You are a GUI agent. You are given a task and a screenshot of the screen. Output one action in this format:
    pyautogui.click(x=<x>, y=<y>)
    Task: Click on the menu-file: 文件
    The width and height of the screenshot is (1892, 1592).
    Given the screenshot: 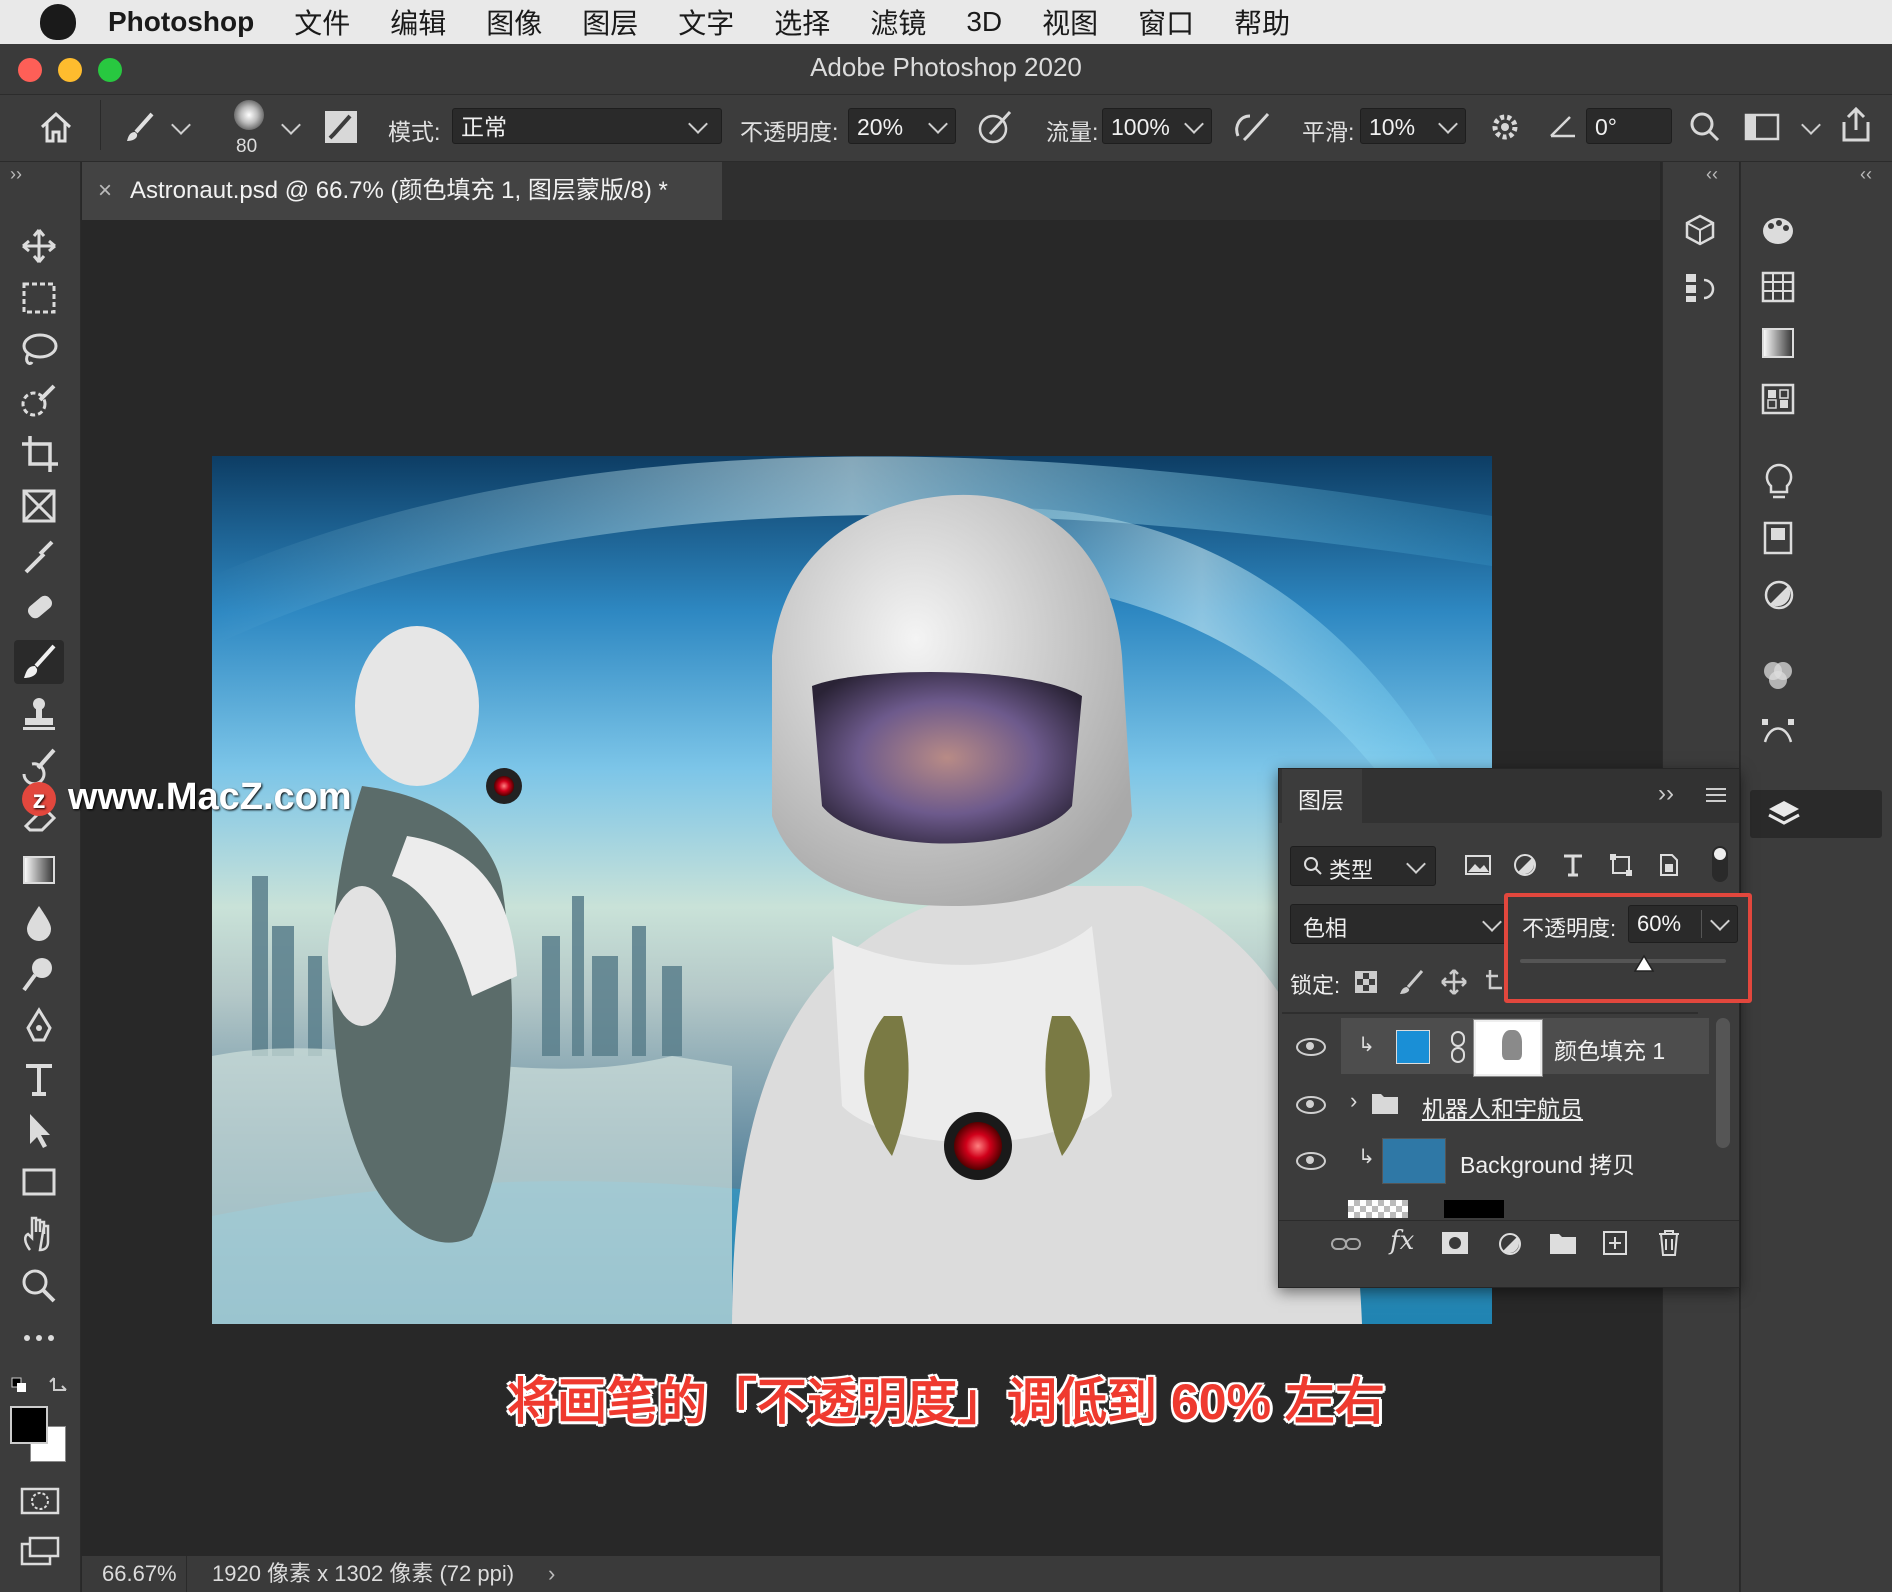 What is the action you would take?
    pyautogui.click(x=322, y=22)
    